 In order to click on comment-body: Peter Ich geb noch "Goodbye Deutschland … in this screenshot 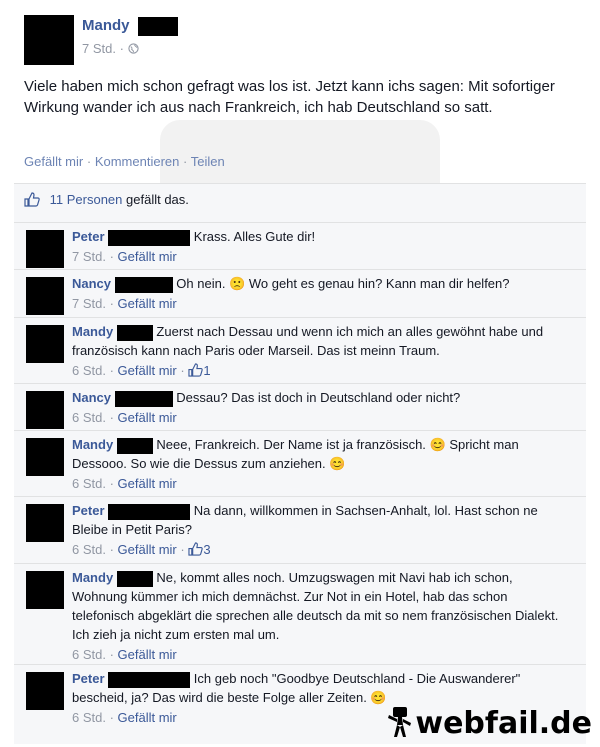, I will do `click(317, 688)`.